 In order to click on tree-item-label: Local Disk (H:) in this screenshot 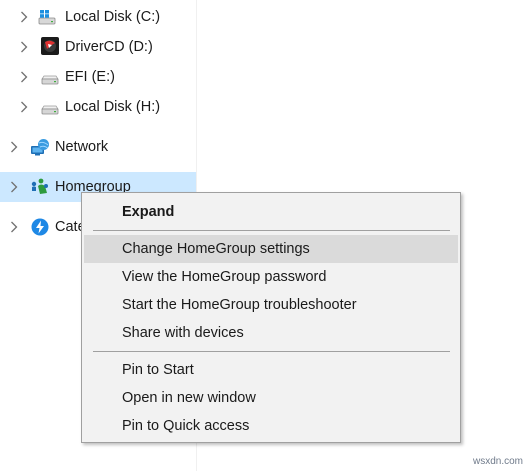, I will do `click(113, 107)`.